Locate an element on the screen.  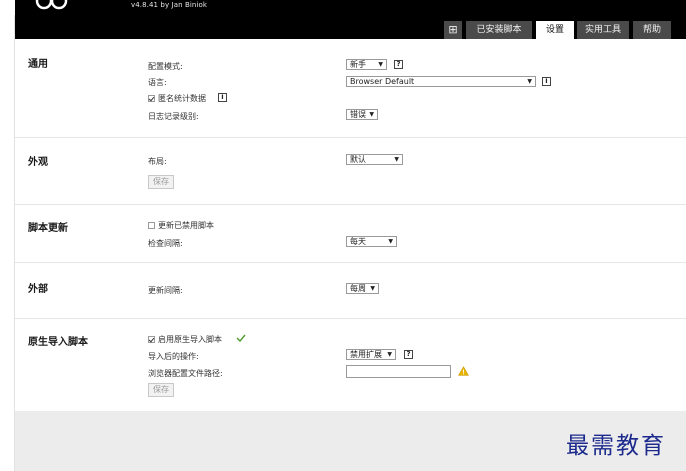
update-interval-label: 更新间隔: is located at coordinates (165, 290).